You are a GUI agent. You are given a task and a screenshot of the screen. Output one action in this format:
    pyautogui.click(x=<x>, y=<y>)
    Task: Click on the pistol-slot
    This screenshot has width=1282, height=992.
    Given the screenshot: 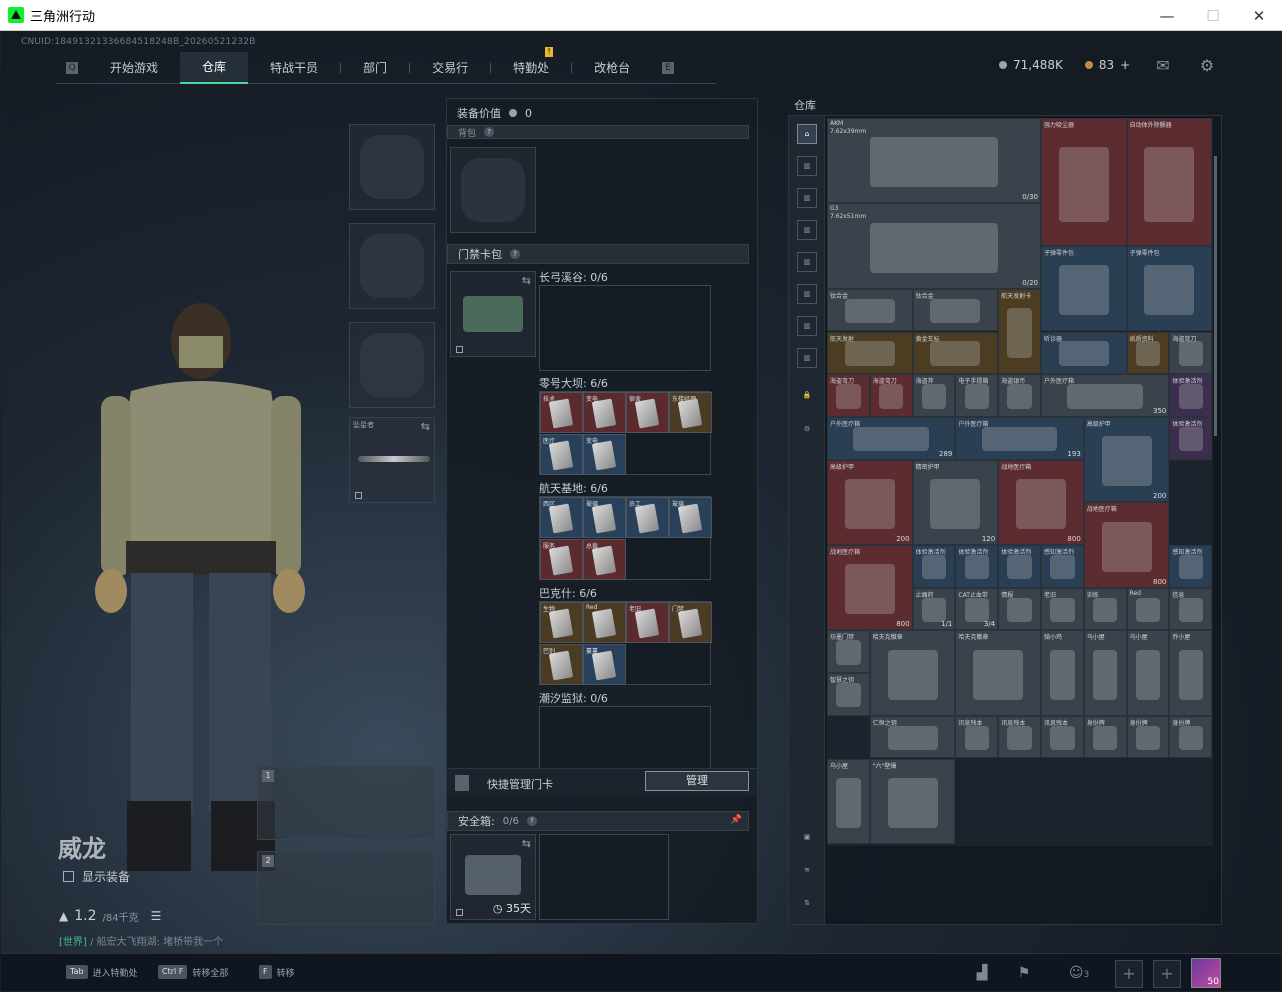 What is the action you would take?
    pyautogui.click(x=392, y=365)
    